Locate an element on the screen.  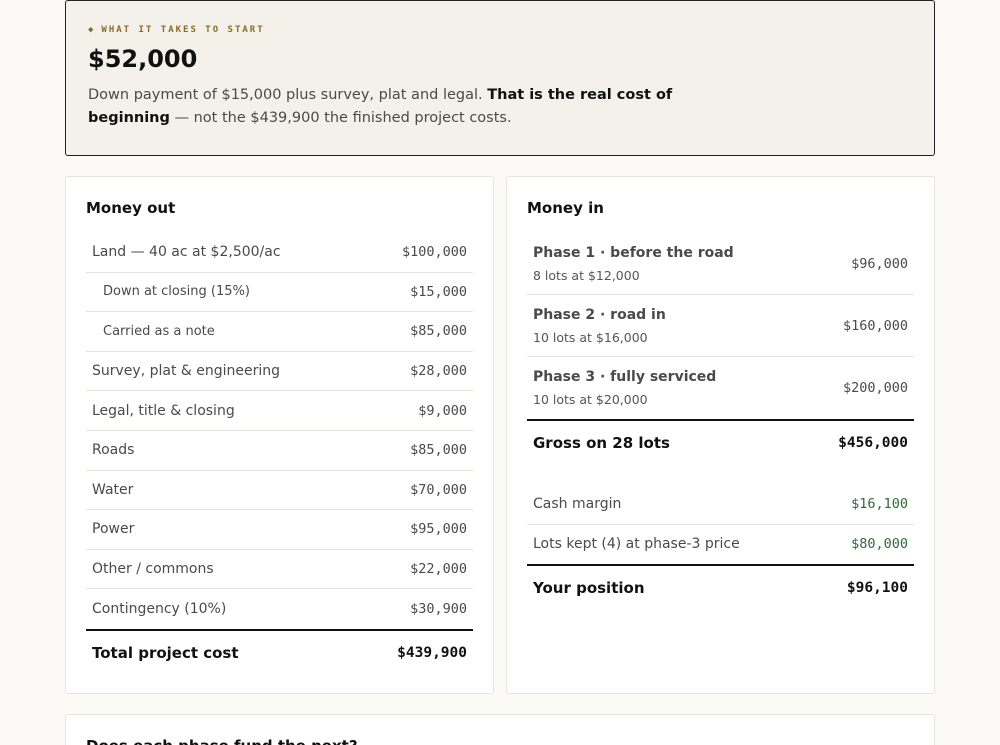
row-label: Land — 40 ac at $2,500/ac is located at coordinates (186, 252).